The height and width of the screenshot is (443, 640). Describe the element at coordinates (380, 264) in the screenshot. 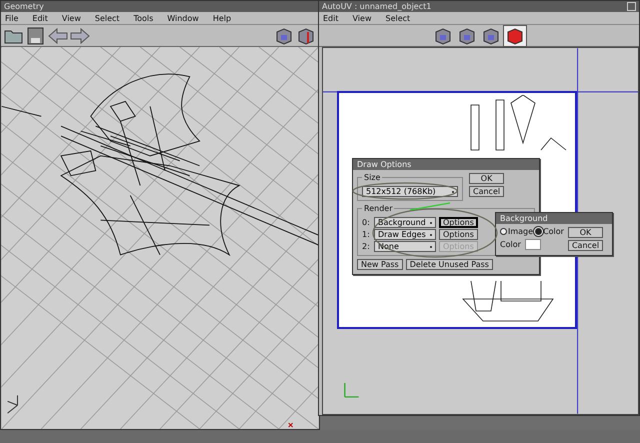

I see `new-pass-button: New Pass` at that location.